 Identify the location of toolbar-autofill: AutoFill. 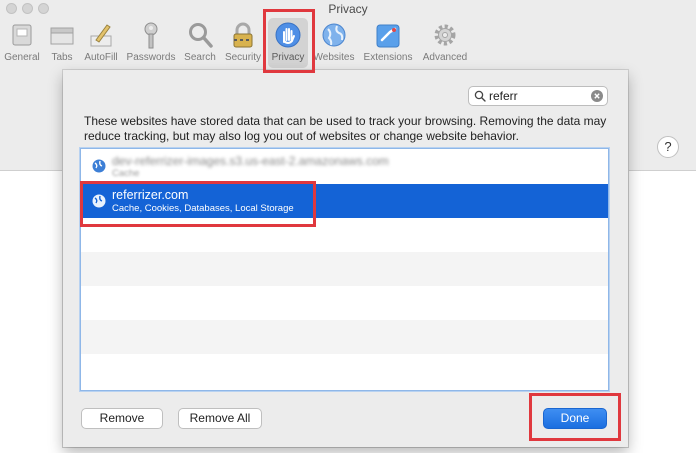
(101, 44).